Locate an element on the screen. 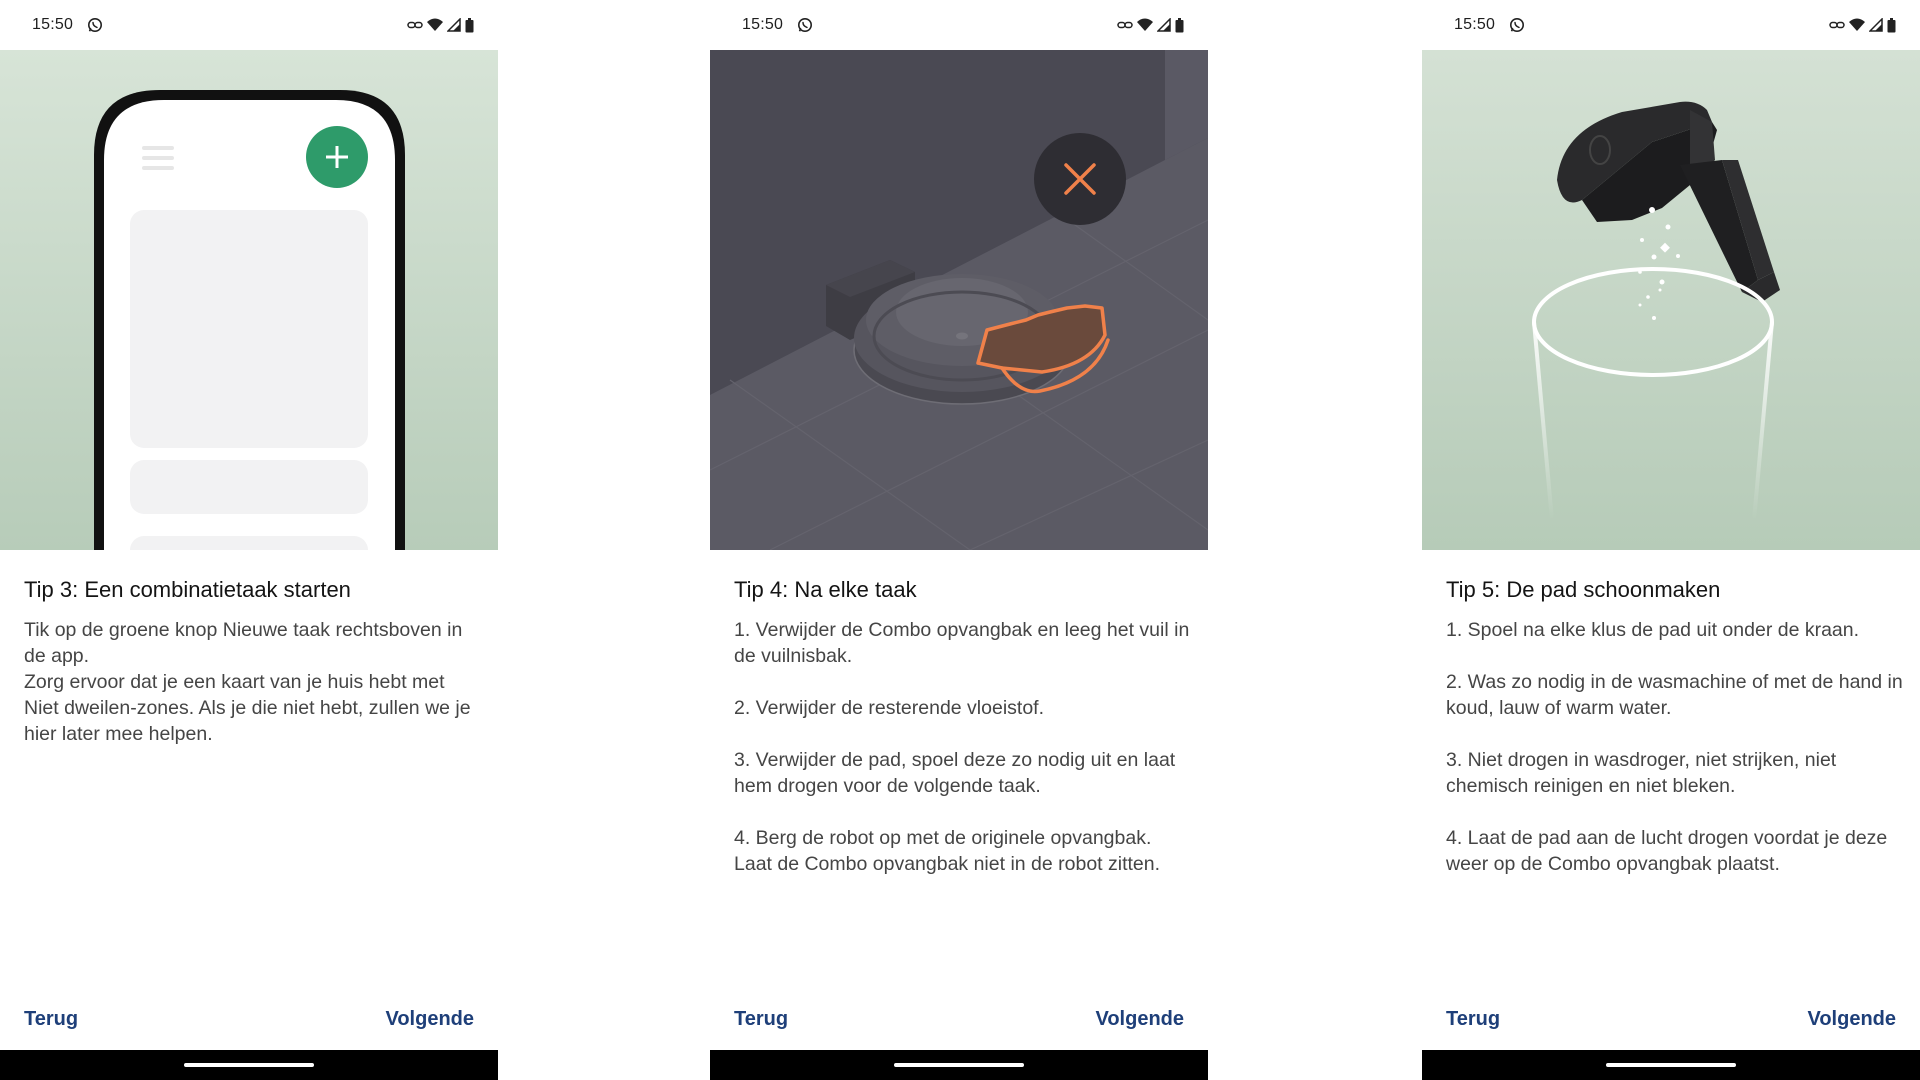  tip-title: Tip 3: Een combinatietaak starten is located at coordinates (187, 589).